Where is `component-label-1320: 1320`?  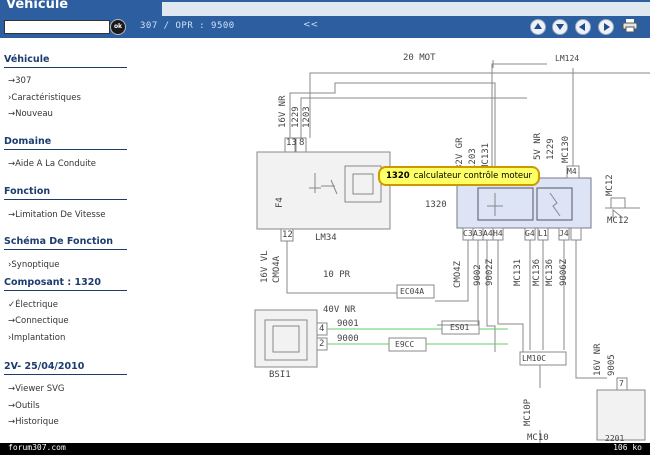
component-label-1320: 1320 is located at coordinates (436, 205).